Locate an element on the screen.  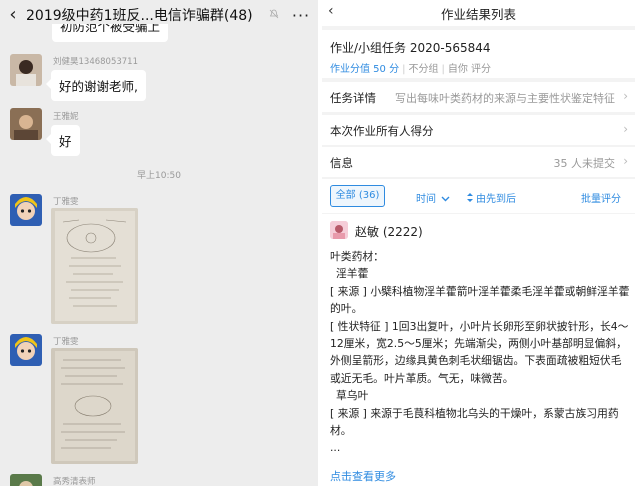
chat-title: 2019级中药1班反...电信诈骗群(48) is located at coordinates (139, 16).